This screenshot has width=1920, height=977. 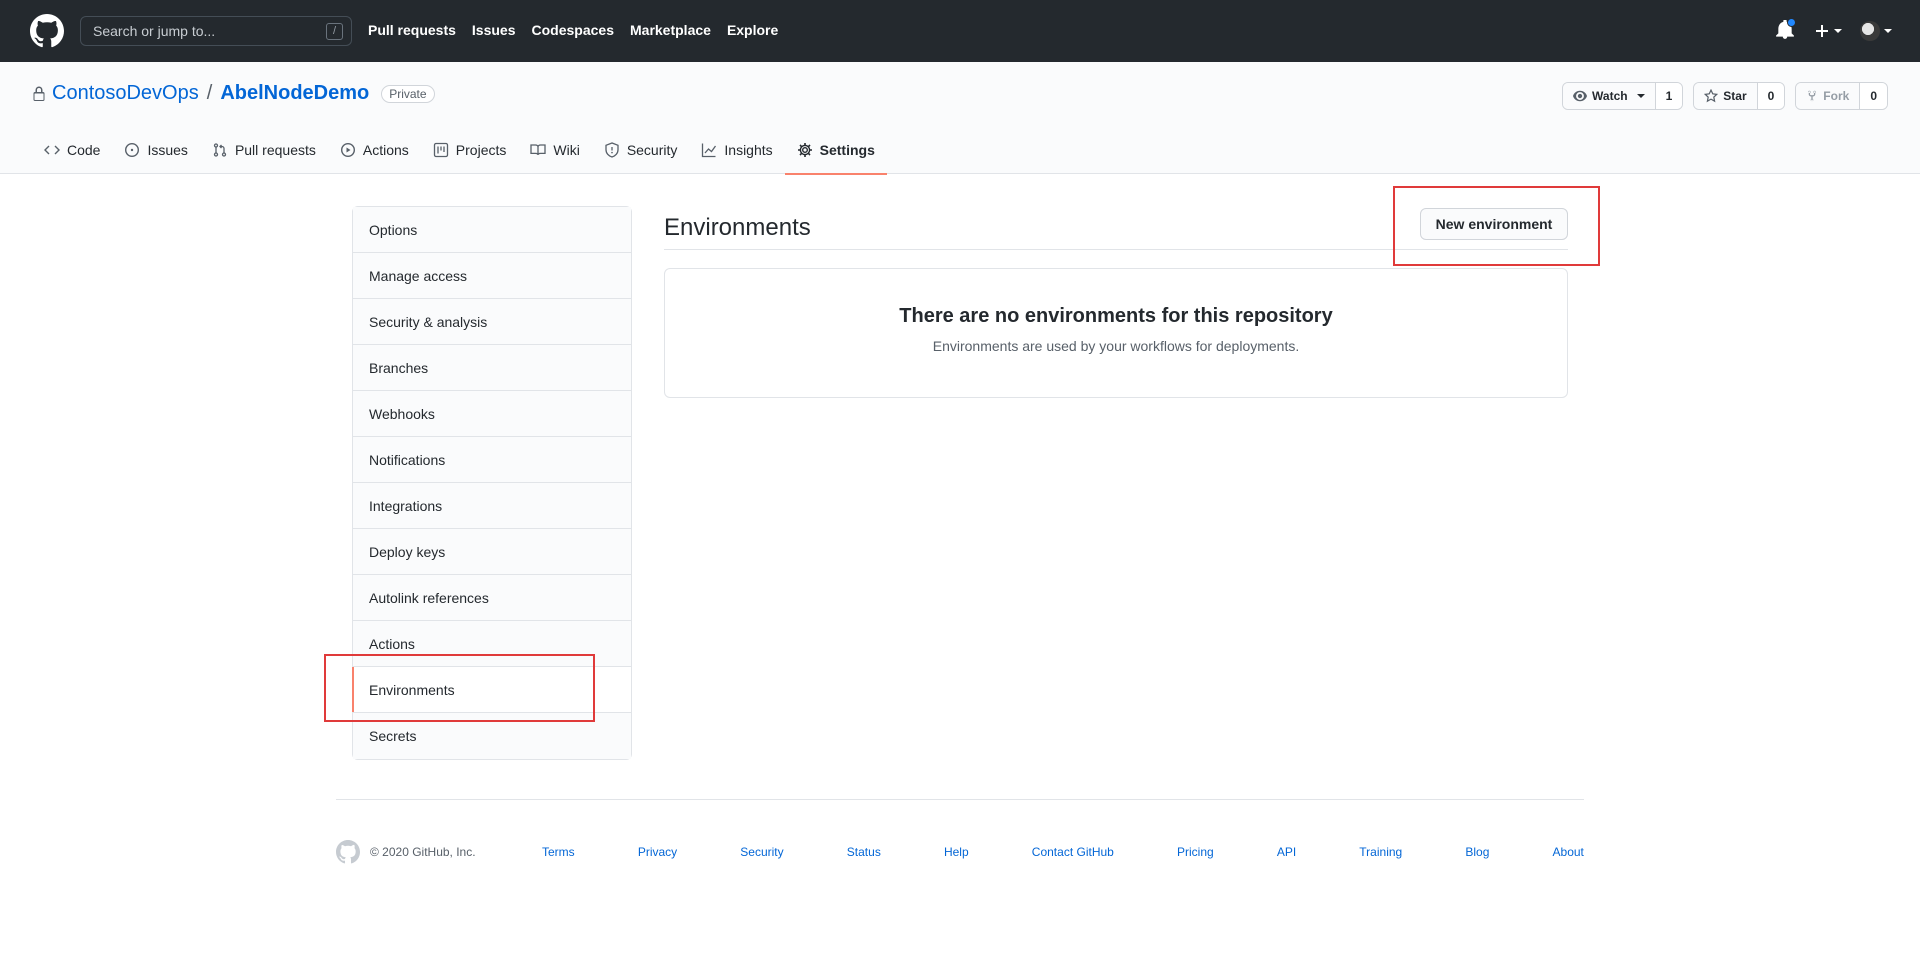 I want to click on tab-settings: Settings, so click(x=836, y=150).